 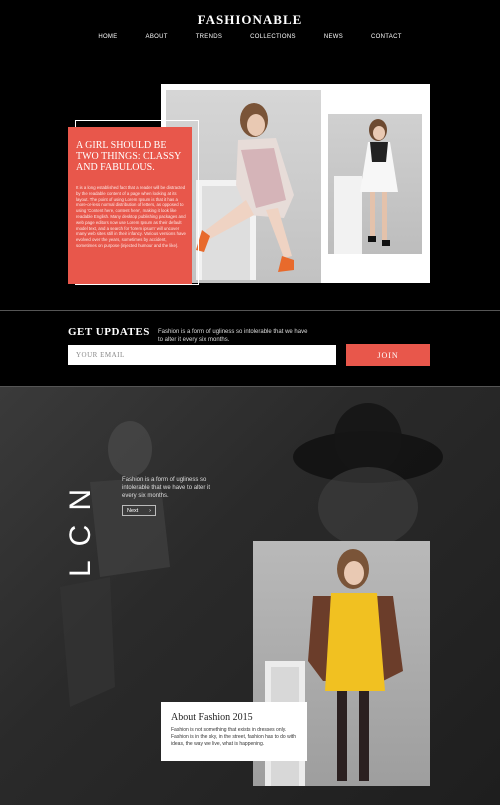 I want to click on nav-home: HOME, so click(x=107, y=37).